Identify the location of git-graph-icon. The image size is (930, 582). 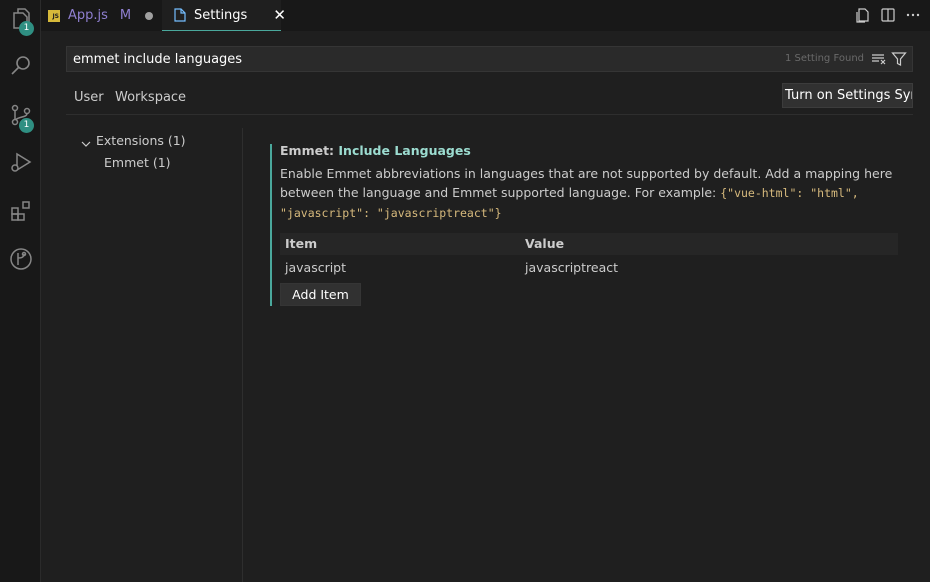
(21, 261).